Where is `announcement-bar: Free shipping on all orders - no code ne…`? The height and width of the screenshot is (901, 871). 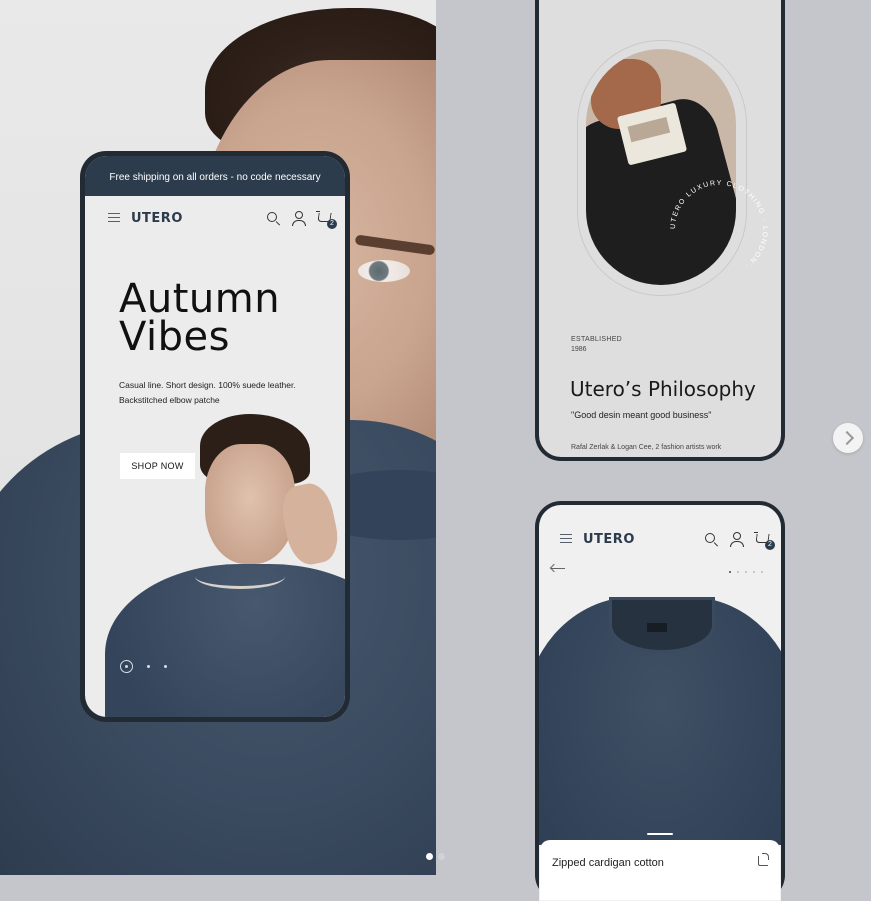
announcement-bar: Free shipping on all orders - no code ne… is located at coordinates (215, 176).